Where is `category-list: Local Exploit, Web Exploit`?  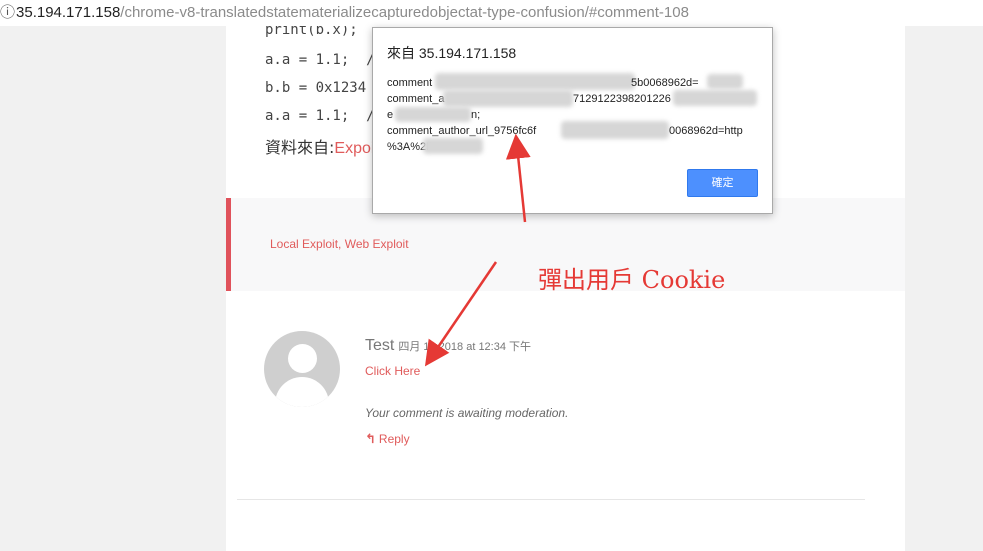 category-list: Local Exploit, Web Exploit is located at coordinates (339, 244).